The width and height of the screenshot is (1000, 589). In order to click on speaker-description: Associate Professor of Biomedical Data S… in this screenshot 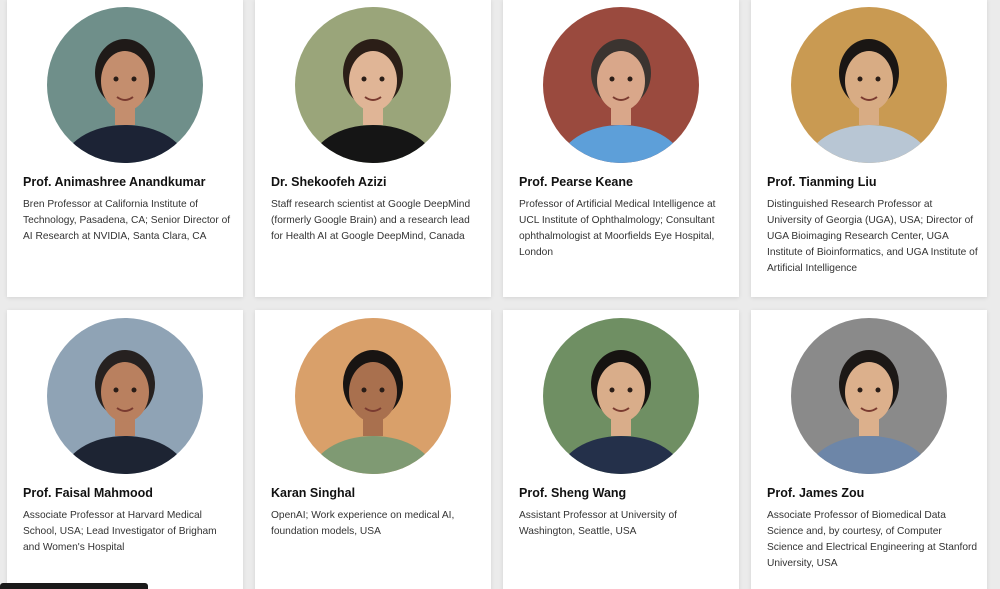, I will do `click(872, 539)`.